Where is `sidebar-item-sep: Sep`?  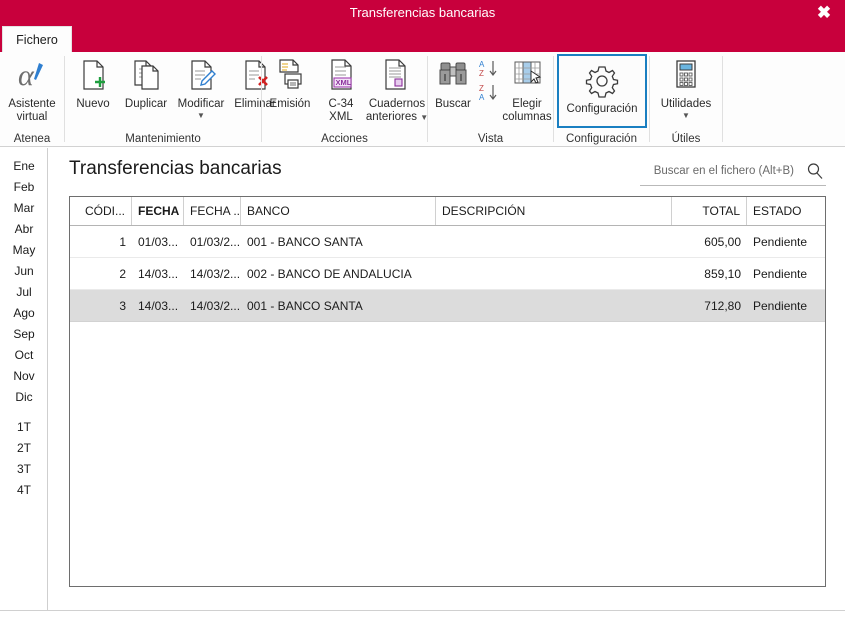 sidebar-item-sep: Sep is located at coordinates (24, 334).